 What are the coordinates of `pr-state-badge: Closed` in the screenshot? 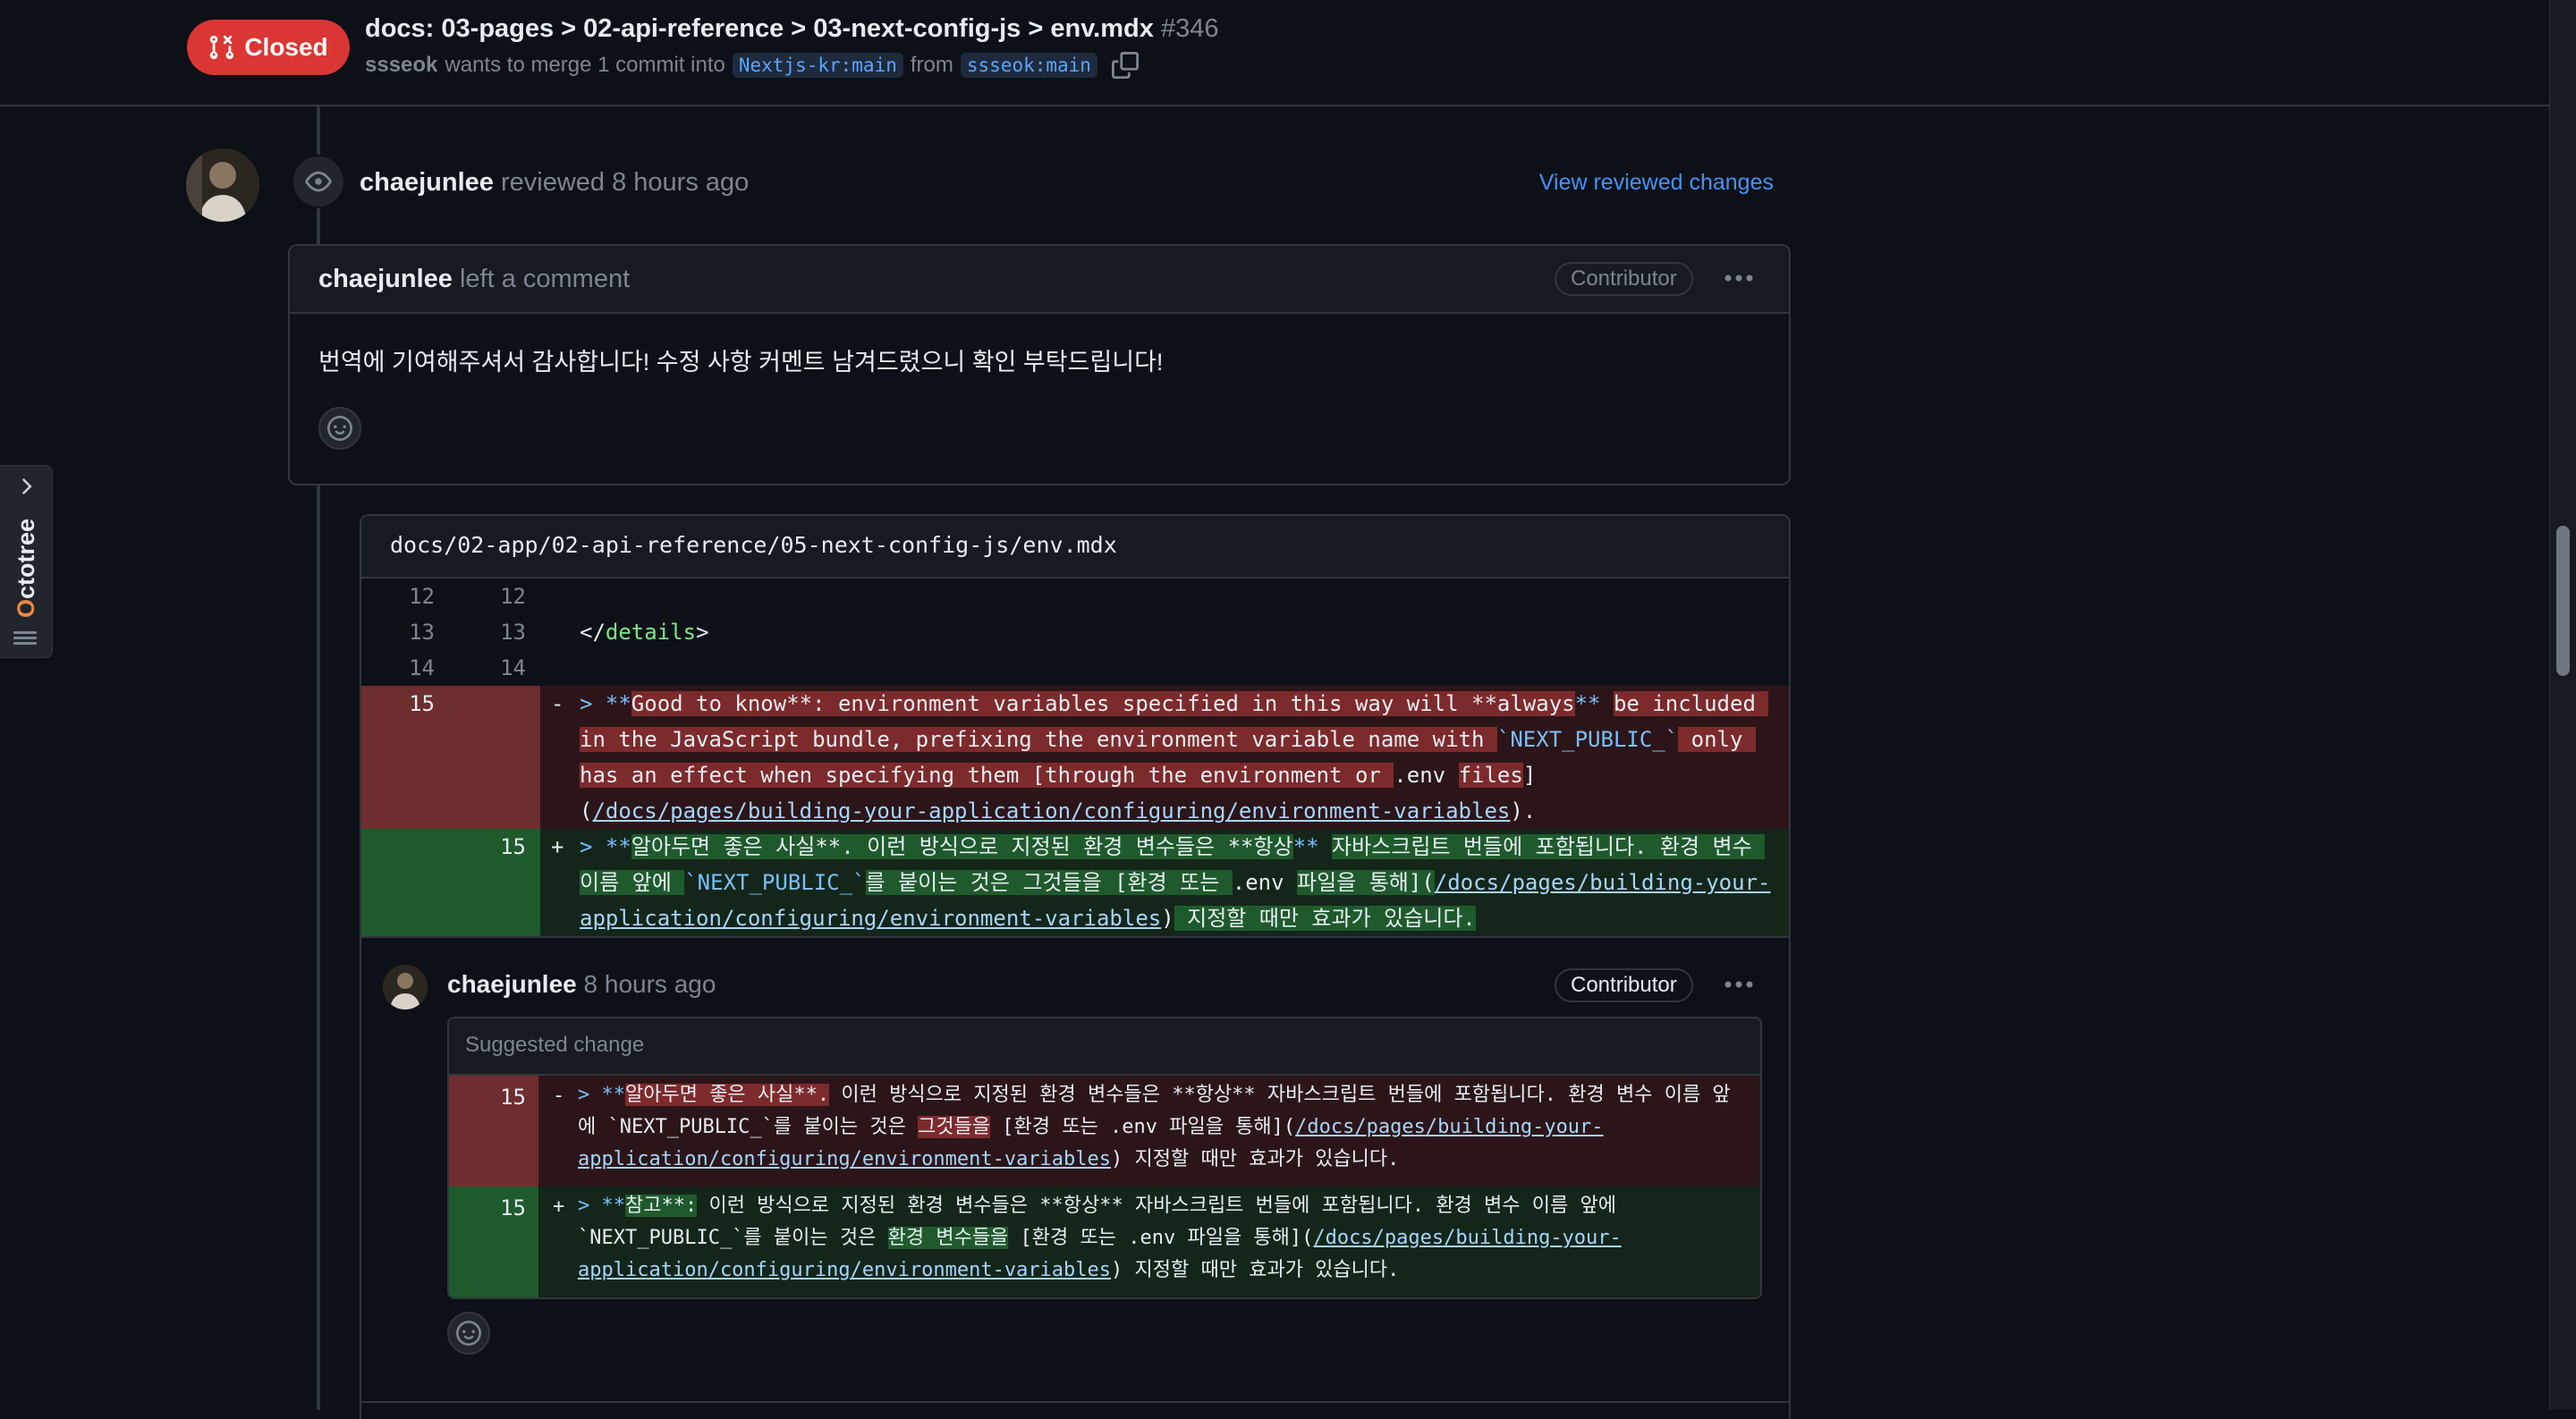 It's located at (268, 47).